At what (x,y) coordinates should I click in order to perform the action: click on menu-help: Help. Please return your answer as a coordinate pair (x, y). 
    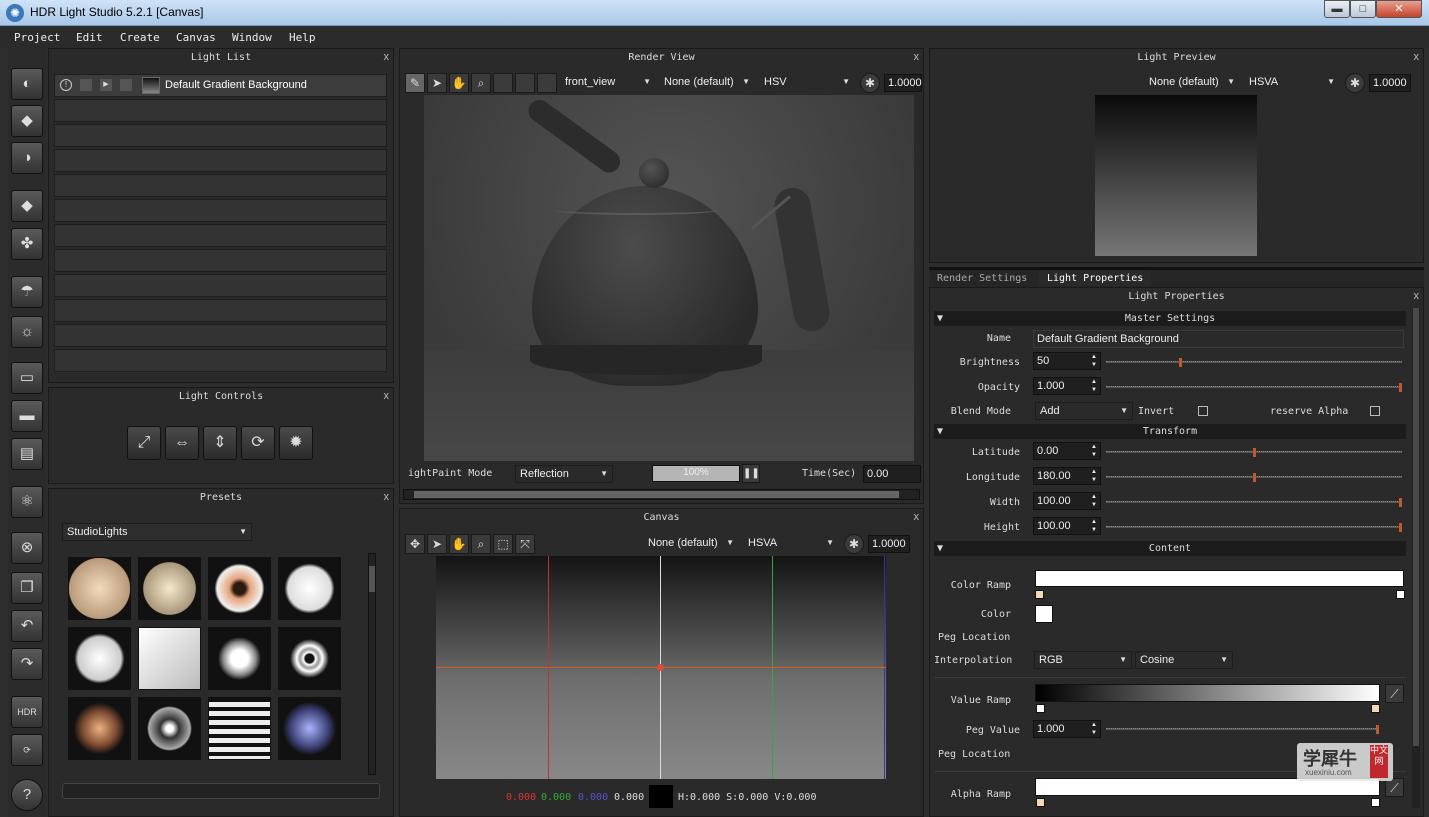
    Looking at the image, I should click on (302, 37).